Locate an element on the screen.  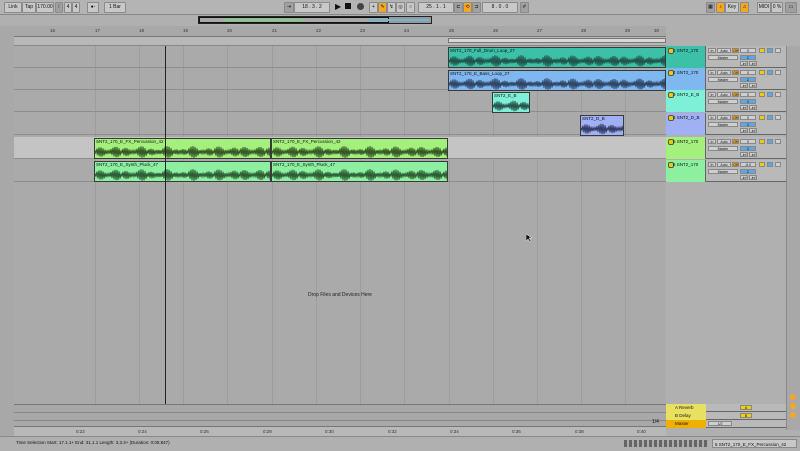
loop-switch-icon: ⟲ is located at coordinates (467, 7).